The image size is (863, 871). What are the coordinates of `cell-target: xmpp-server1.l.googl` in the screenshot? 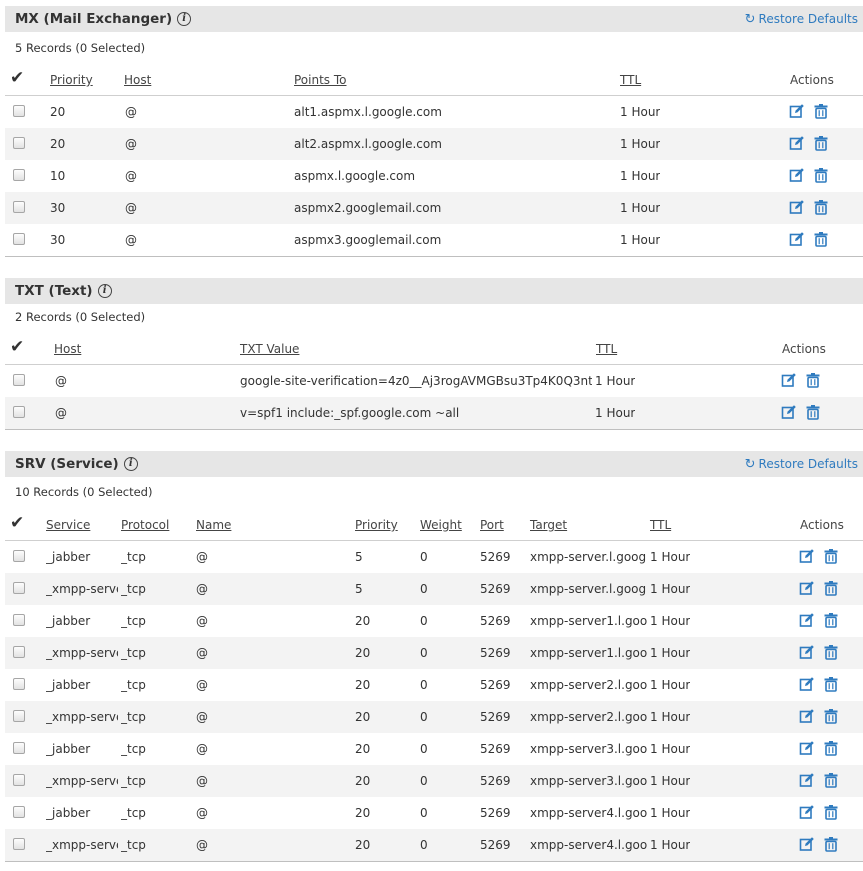 It's located at (588, 653).